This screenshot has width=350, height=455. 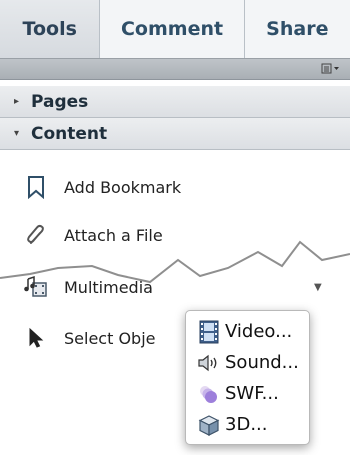 I want to click on film-icon, so click(x=209, y=332).